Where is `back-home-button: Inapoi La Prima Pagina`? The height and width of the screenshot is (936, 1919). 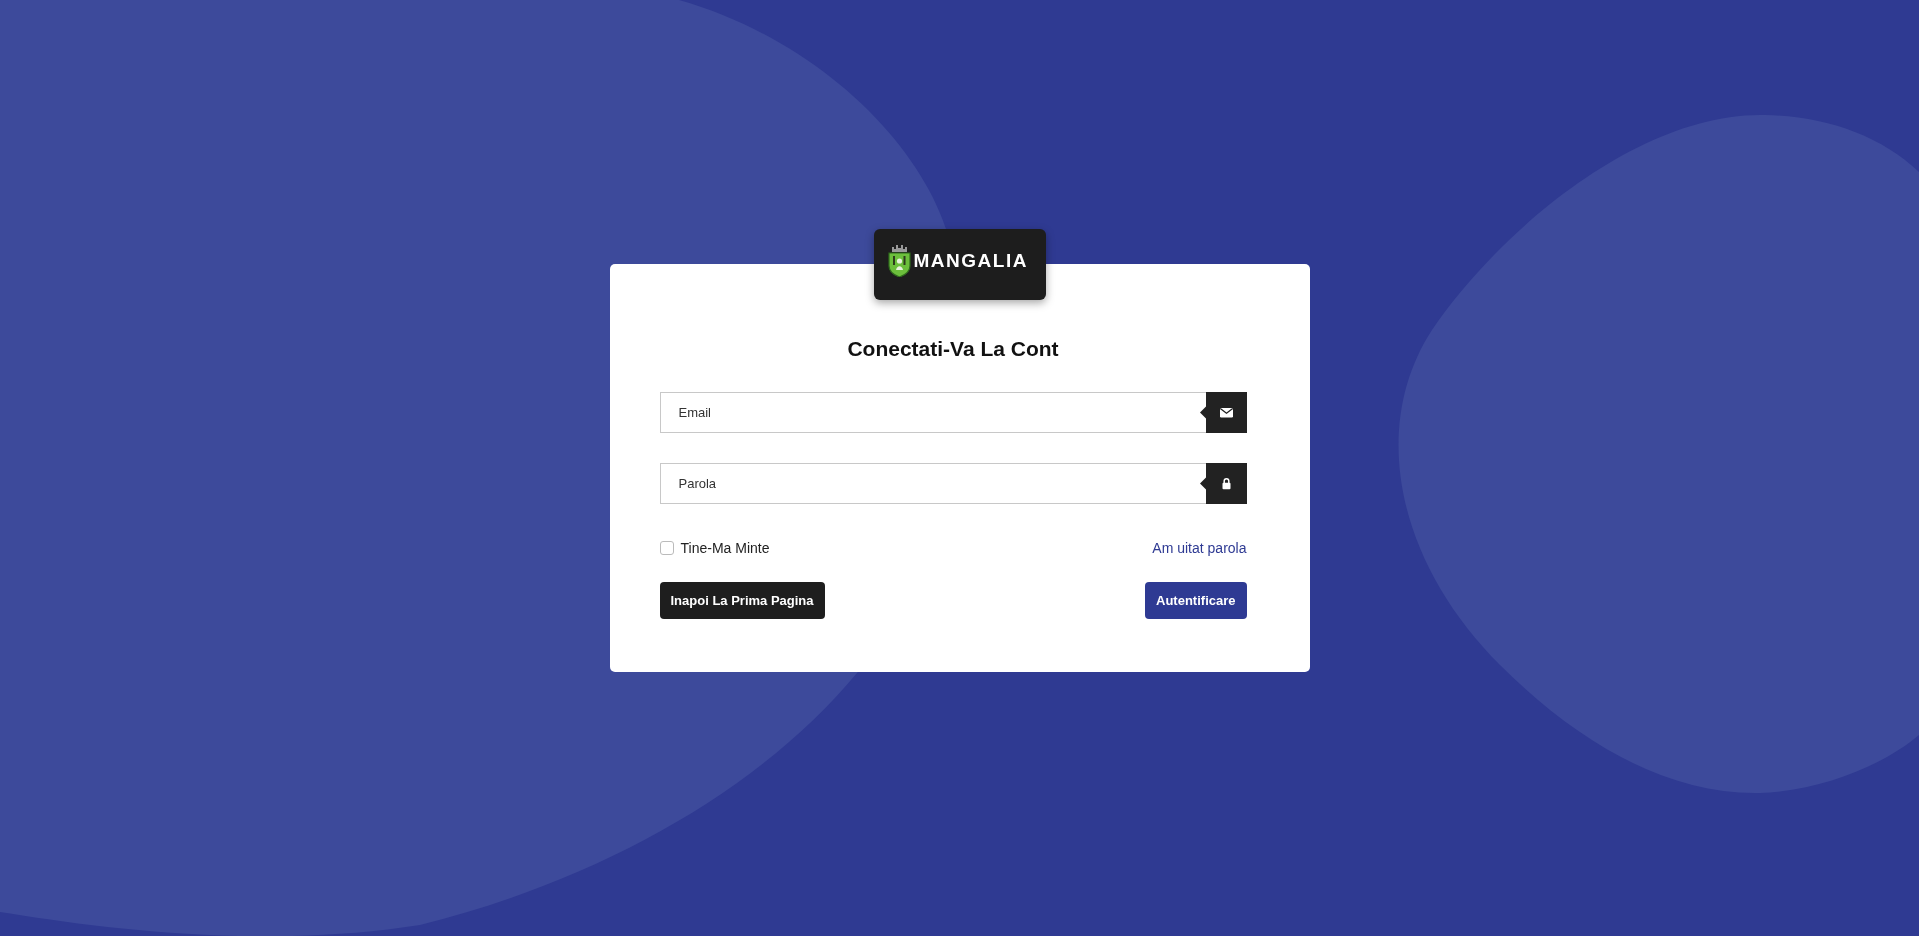 back-home-button: Inapoi La Prima Pagina is located at coordinates (742, 600).